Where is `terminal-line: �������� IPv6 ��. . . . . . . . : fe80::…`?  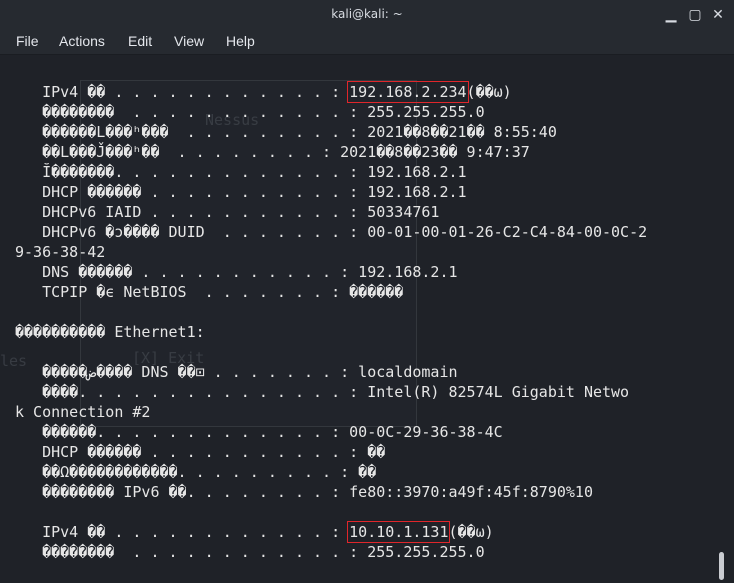 terminal-line: �������� IPv6 ��. . . . . . . . : fe80::… is located at coordinates (304, 492).